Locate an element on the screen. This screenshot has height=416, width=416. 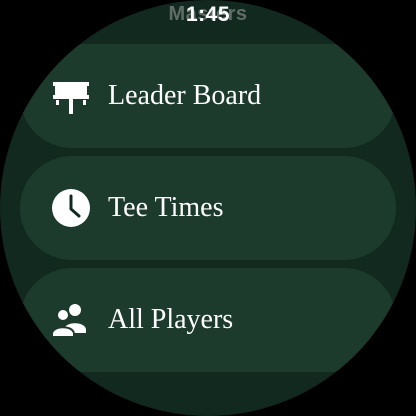
leaderboard-icon is located at coordinates (71, 98).